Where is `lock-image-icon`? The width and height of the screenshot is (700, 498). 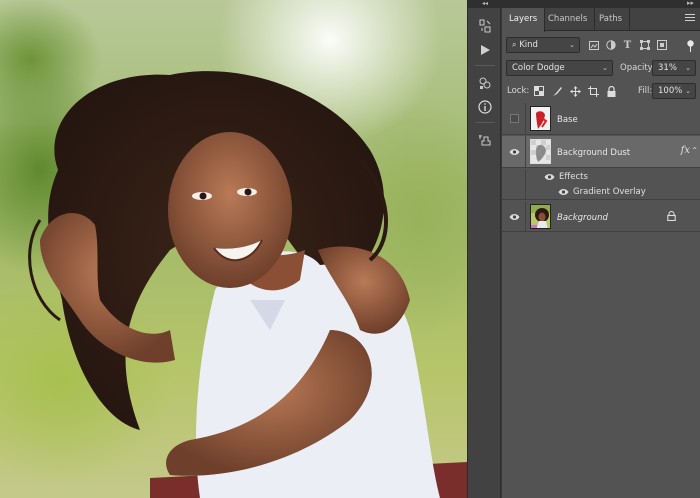
lock-image-icon is located at coordinates (557, 91).